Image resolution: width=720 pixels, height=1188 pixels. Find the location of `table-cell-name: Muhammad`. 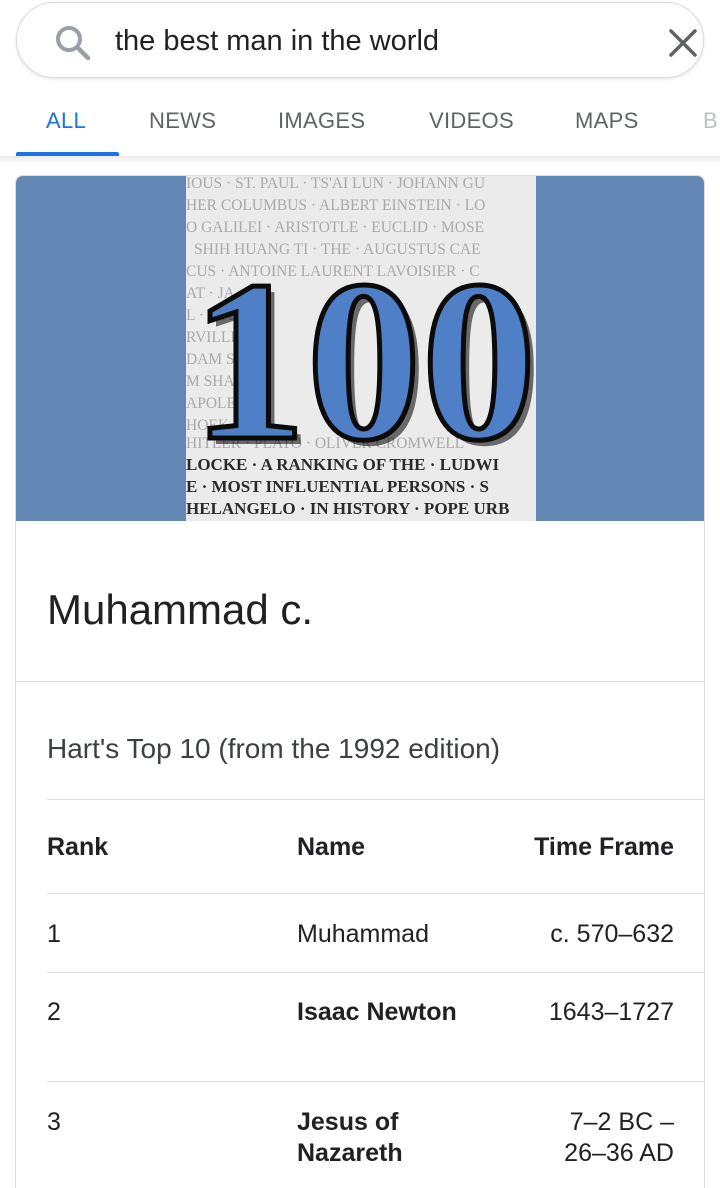

table-cell-name: Muhammad is located at coordinates (363, 934).